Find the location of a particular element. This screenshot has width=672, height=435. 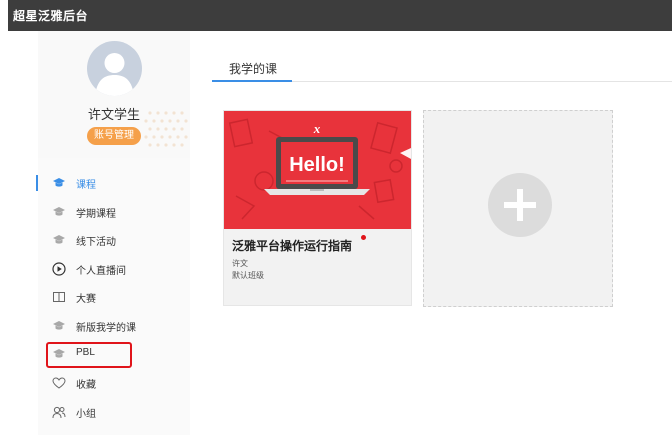

course-teacher: 许文 is located at coordinates (240, 263).